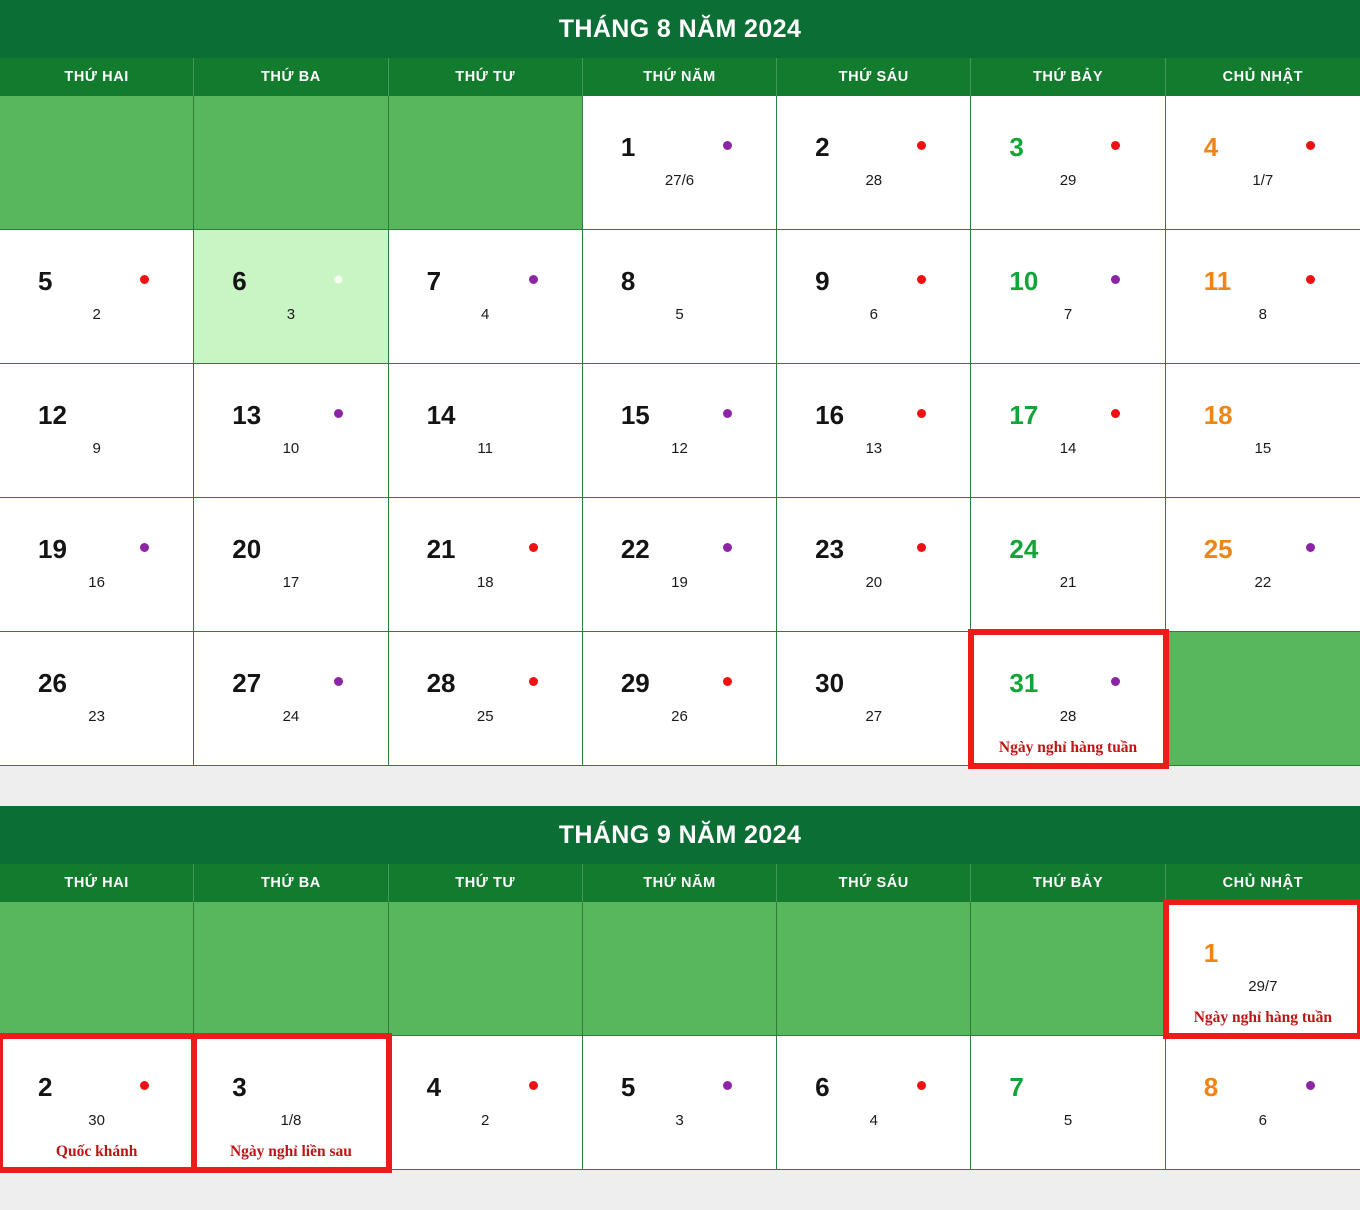 This screenshot has width=1360, height=1210. I want to click on weekday-header-cell: THỨ SÁU, so click(874, 883).